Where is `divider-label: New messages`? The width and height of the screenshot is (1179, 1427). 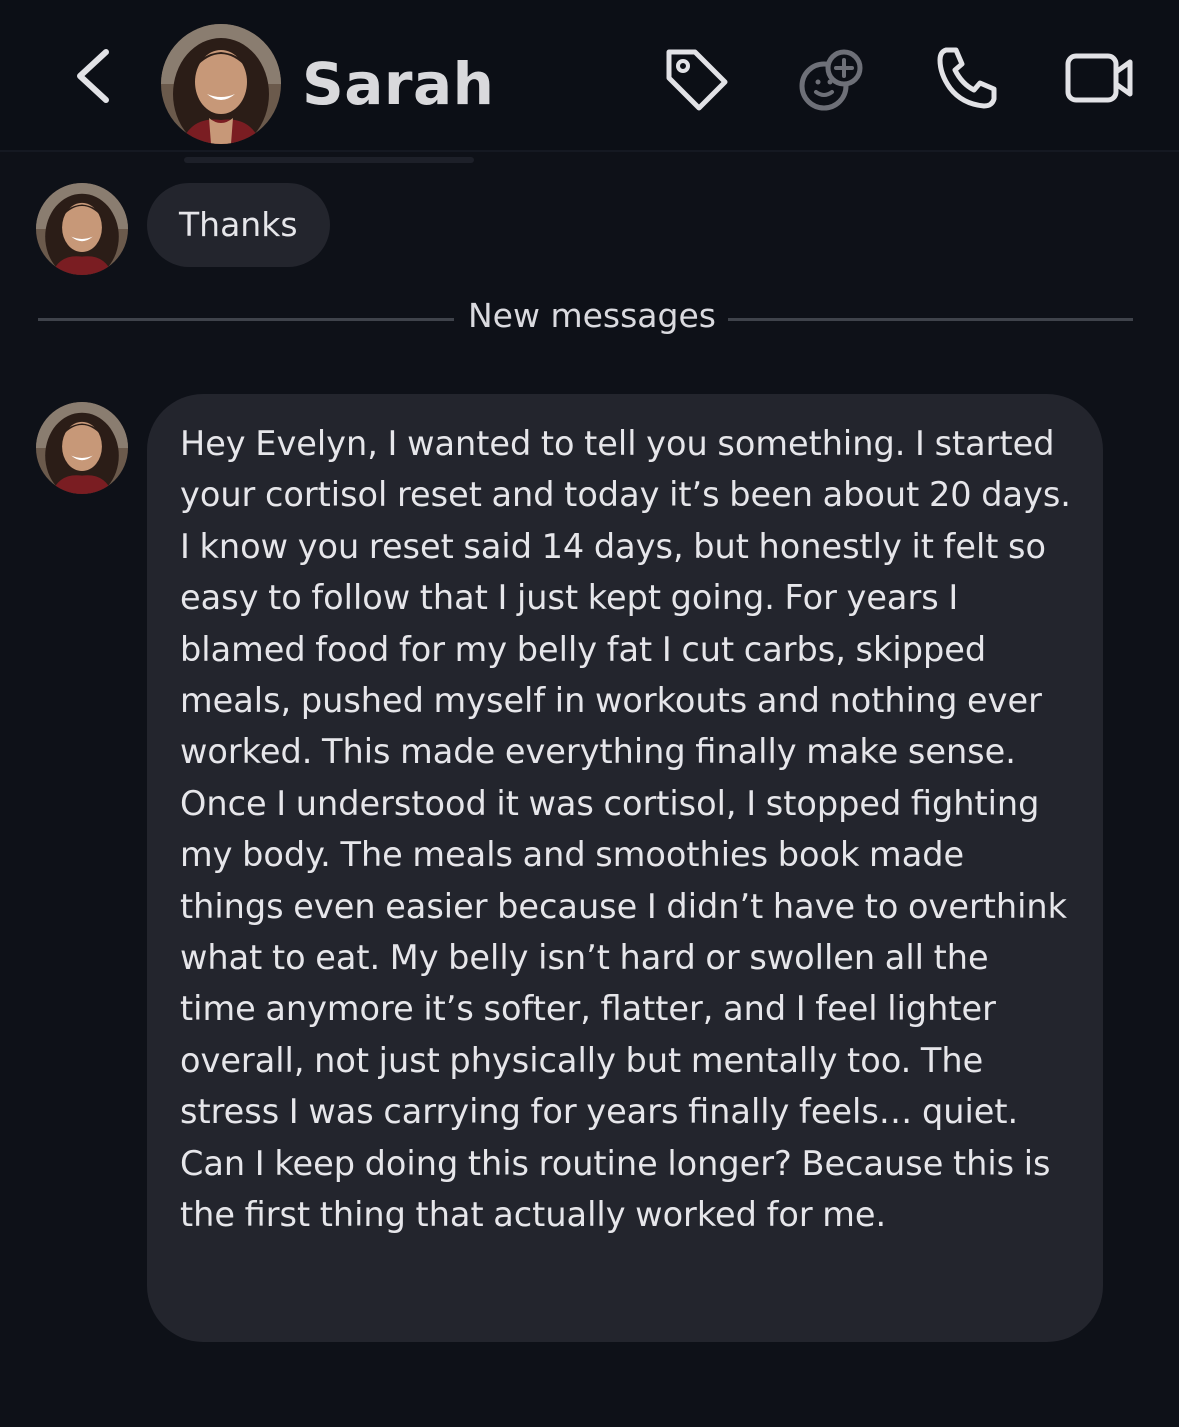
divider-label: New messages is located at coordinates (592, 315).